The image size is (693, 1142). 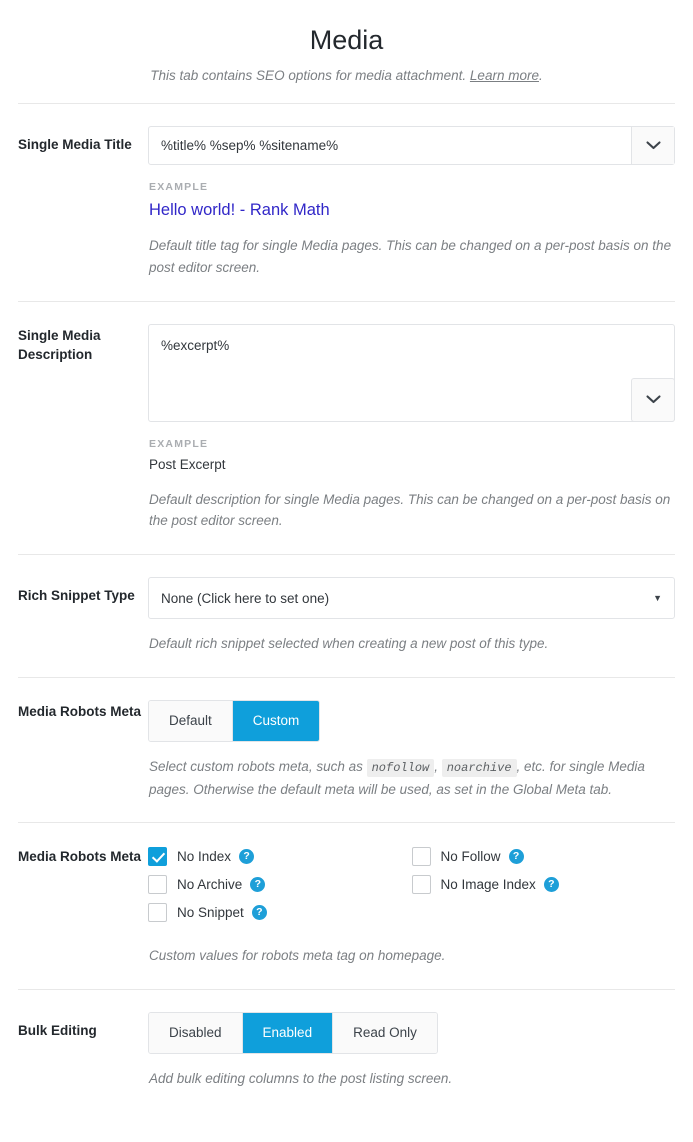 What do you see at coordinates (157, 913) in the screenshot?
I see `checkbox-no-snippet` at bounding box center [157, 913].